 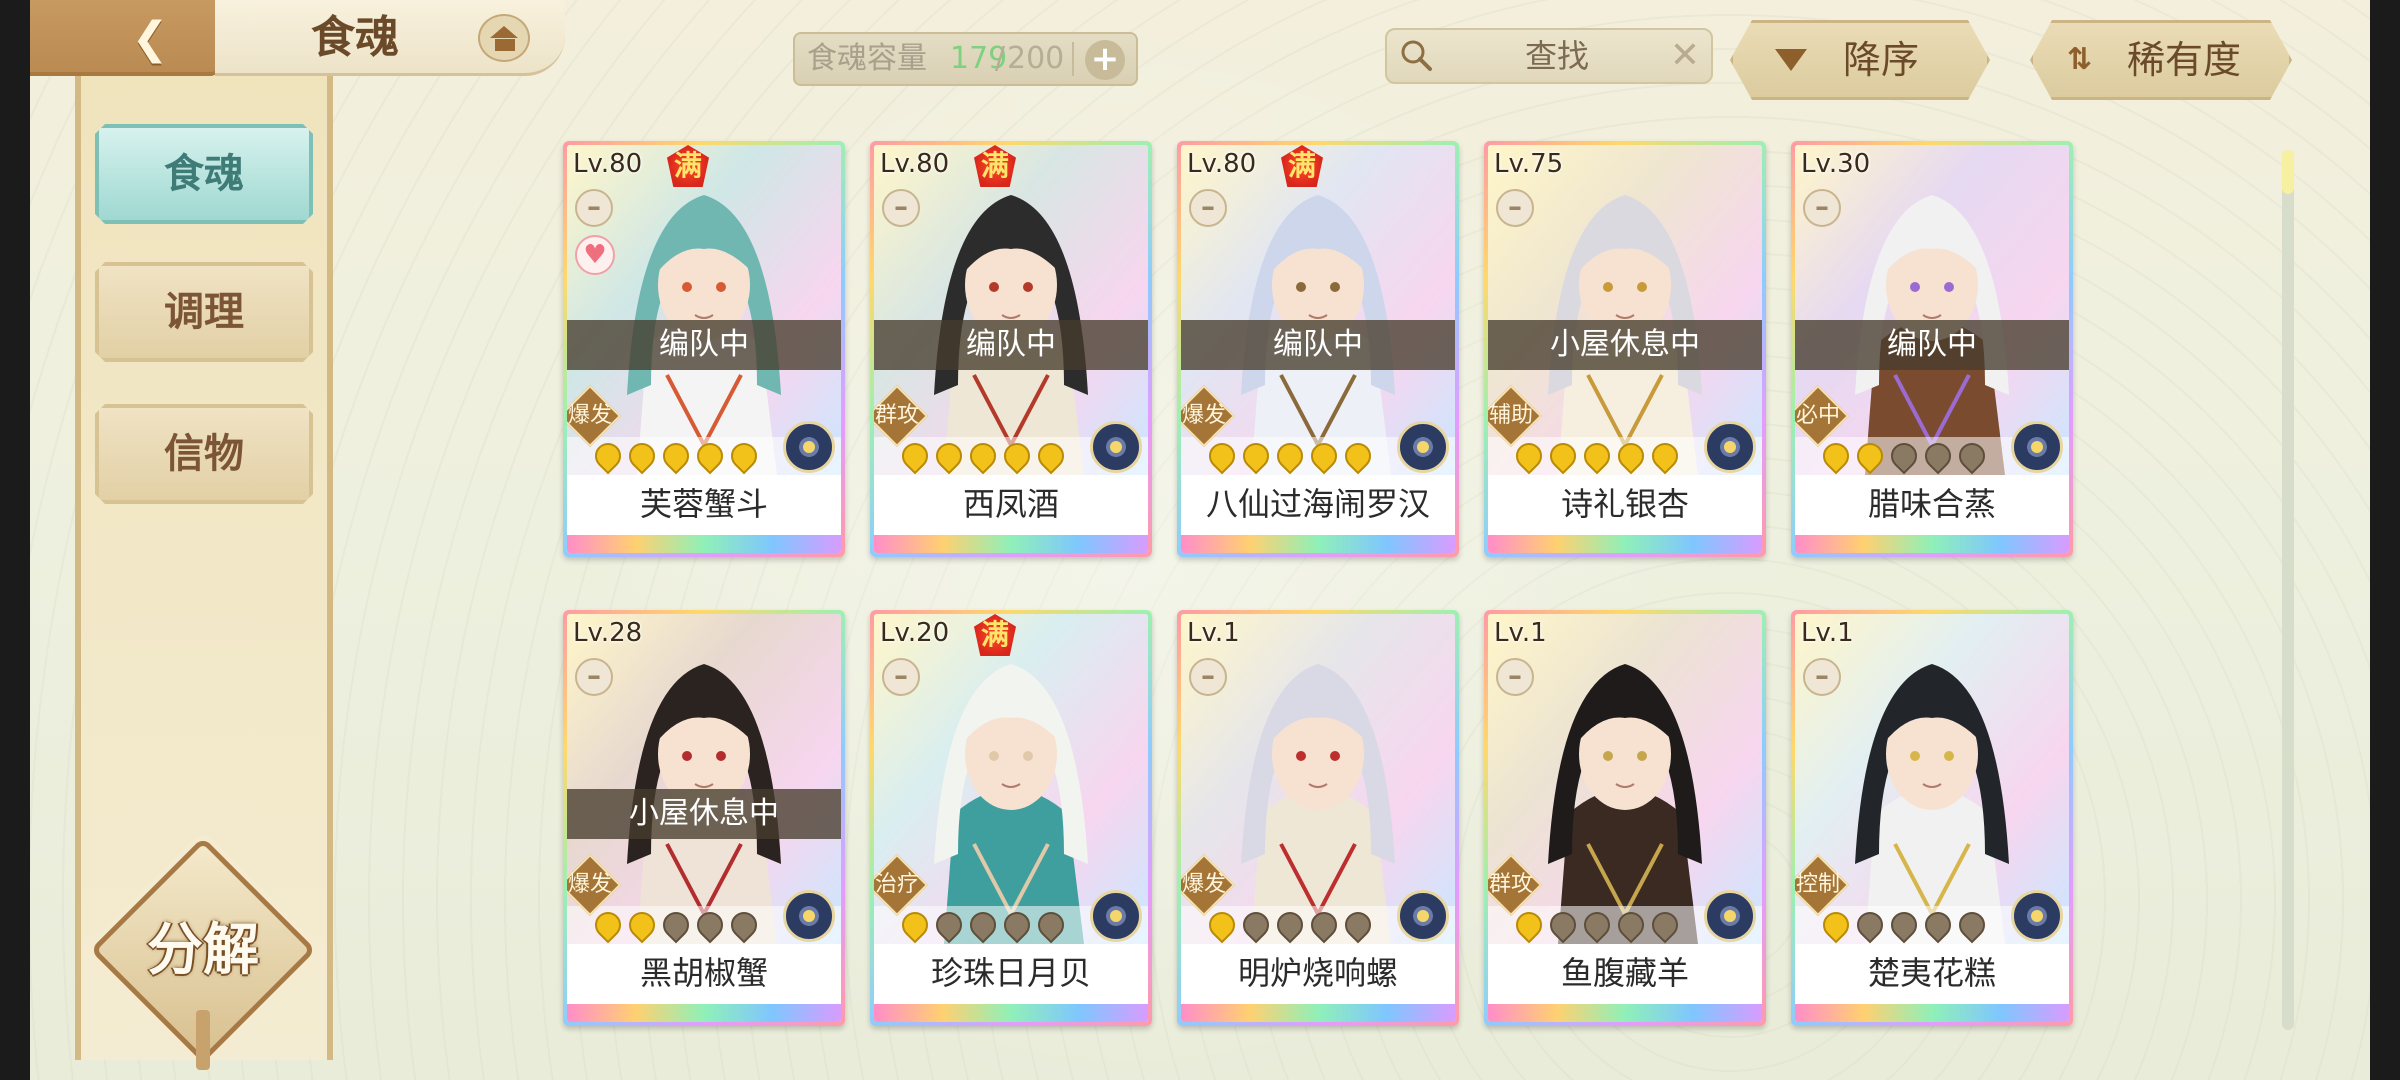 What do you see at coordinates (1791, 60) in the screenshot?
I see `sort-desc-icon` at bounding box center [1791, 60].